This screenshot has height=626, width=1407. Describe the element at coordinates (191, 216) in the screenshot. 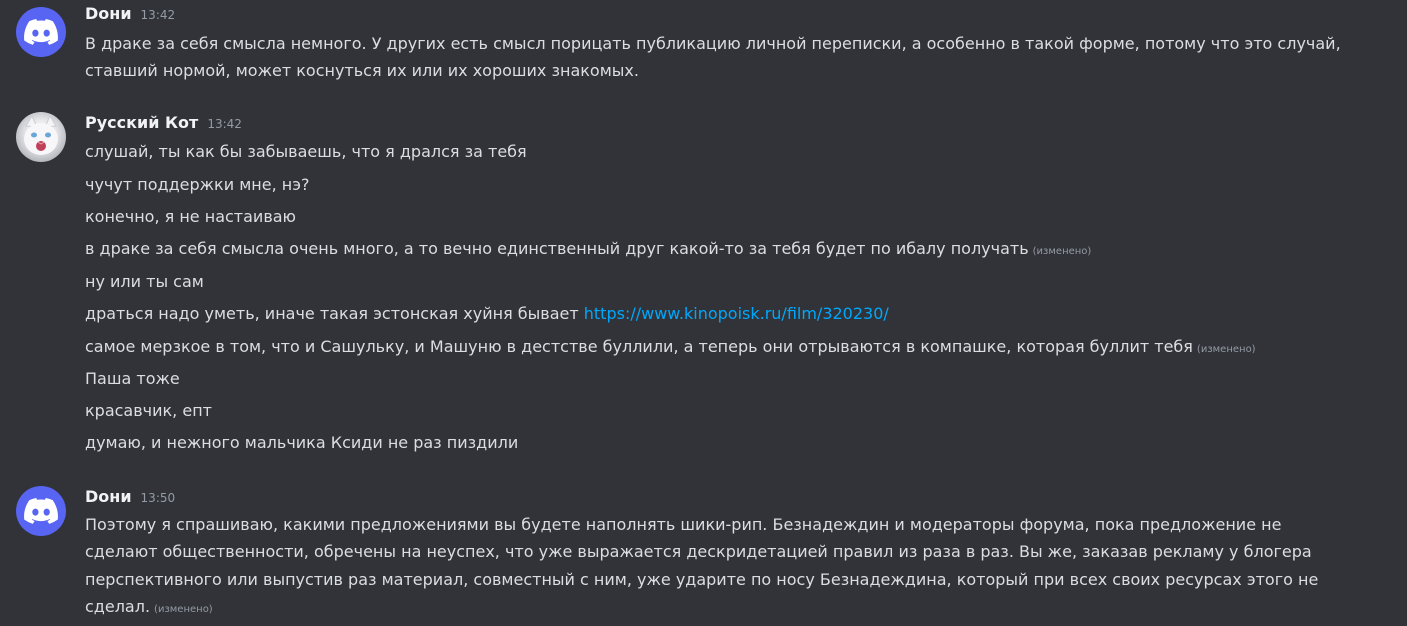

I see `message-text: конечно, я не настаиваю` at that location.